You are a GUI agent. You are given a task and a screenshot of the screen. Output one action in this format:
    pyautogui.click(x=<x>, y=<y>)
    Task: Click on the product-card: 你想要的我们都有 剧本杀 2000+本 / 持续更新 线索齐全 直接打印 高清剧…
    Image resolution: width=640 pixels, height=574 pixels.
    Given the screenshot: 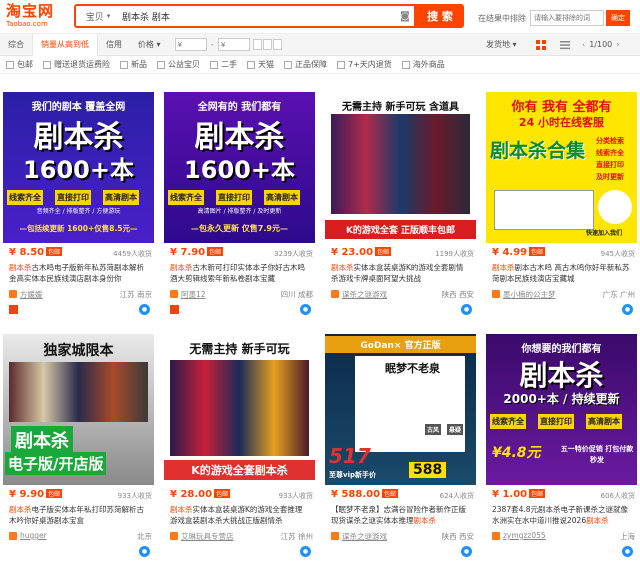 What is the action you would take?
    pyautogui.click(x=561, y=446)
    